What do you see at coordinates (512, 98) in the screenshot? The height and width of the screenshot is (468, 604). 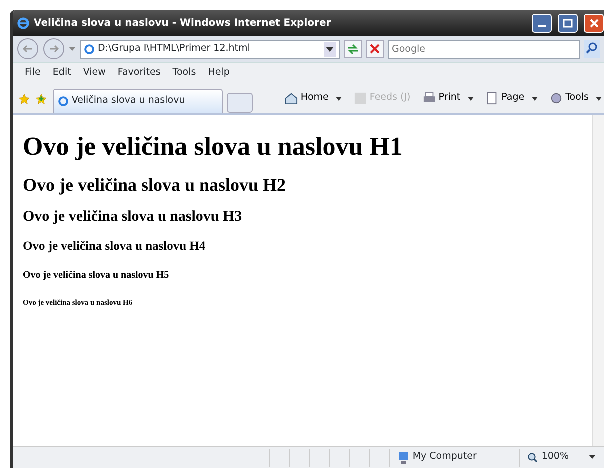 I see `page-button: Page` at bounding box center [512, 98].